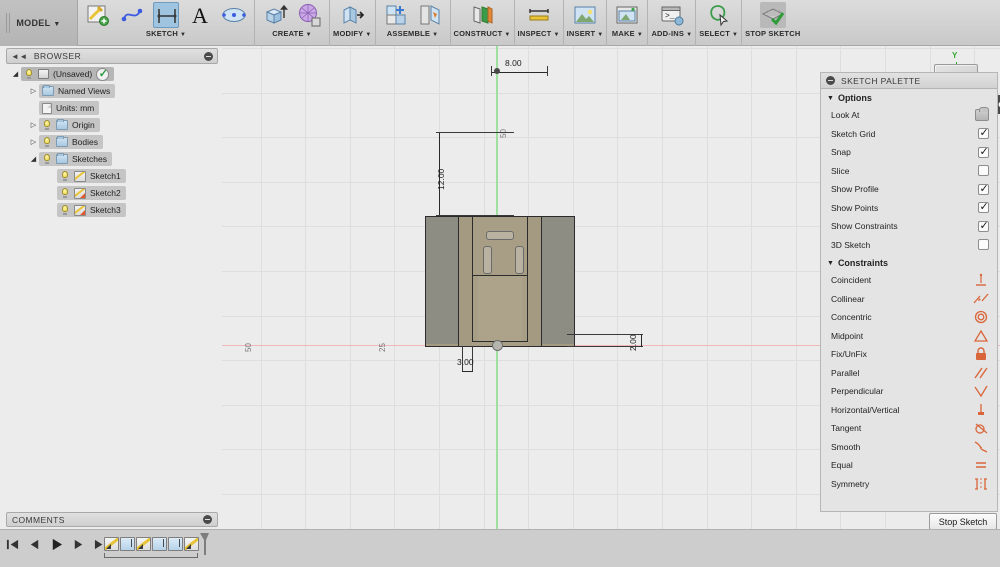 This screenshot has width=1000, height=567. I want to click on toolbar-button-construct, so click(482, 14).